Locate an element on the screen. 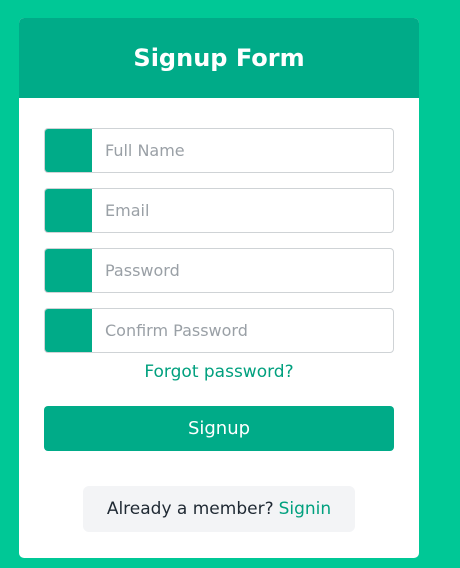 This screenshot has height=568, width=460. member-text: Already a member? is located at coordinates (190, 509).